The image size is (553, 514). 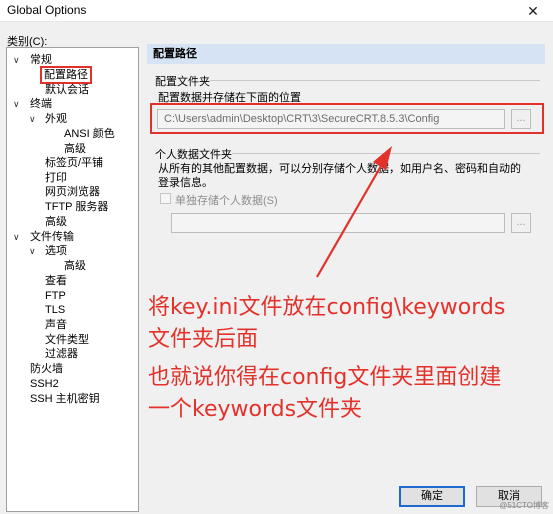 I want to click on annotation-line-2: 文件夹后面, so click(x=203, y=339).